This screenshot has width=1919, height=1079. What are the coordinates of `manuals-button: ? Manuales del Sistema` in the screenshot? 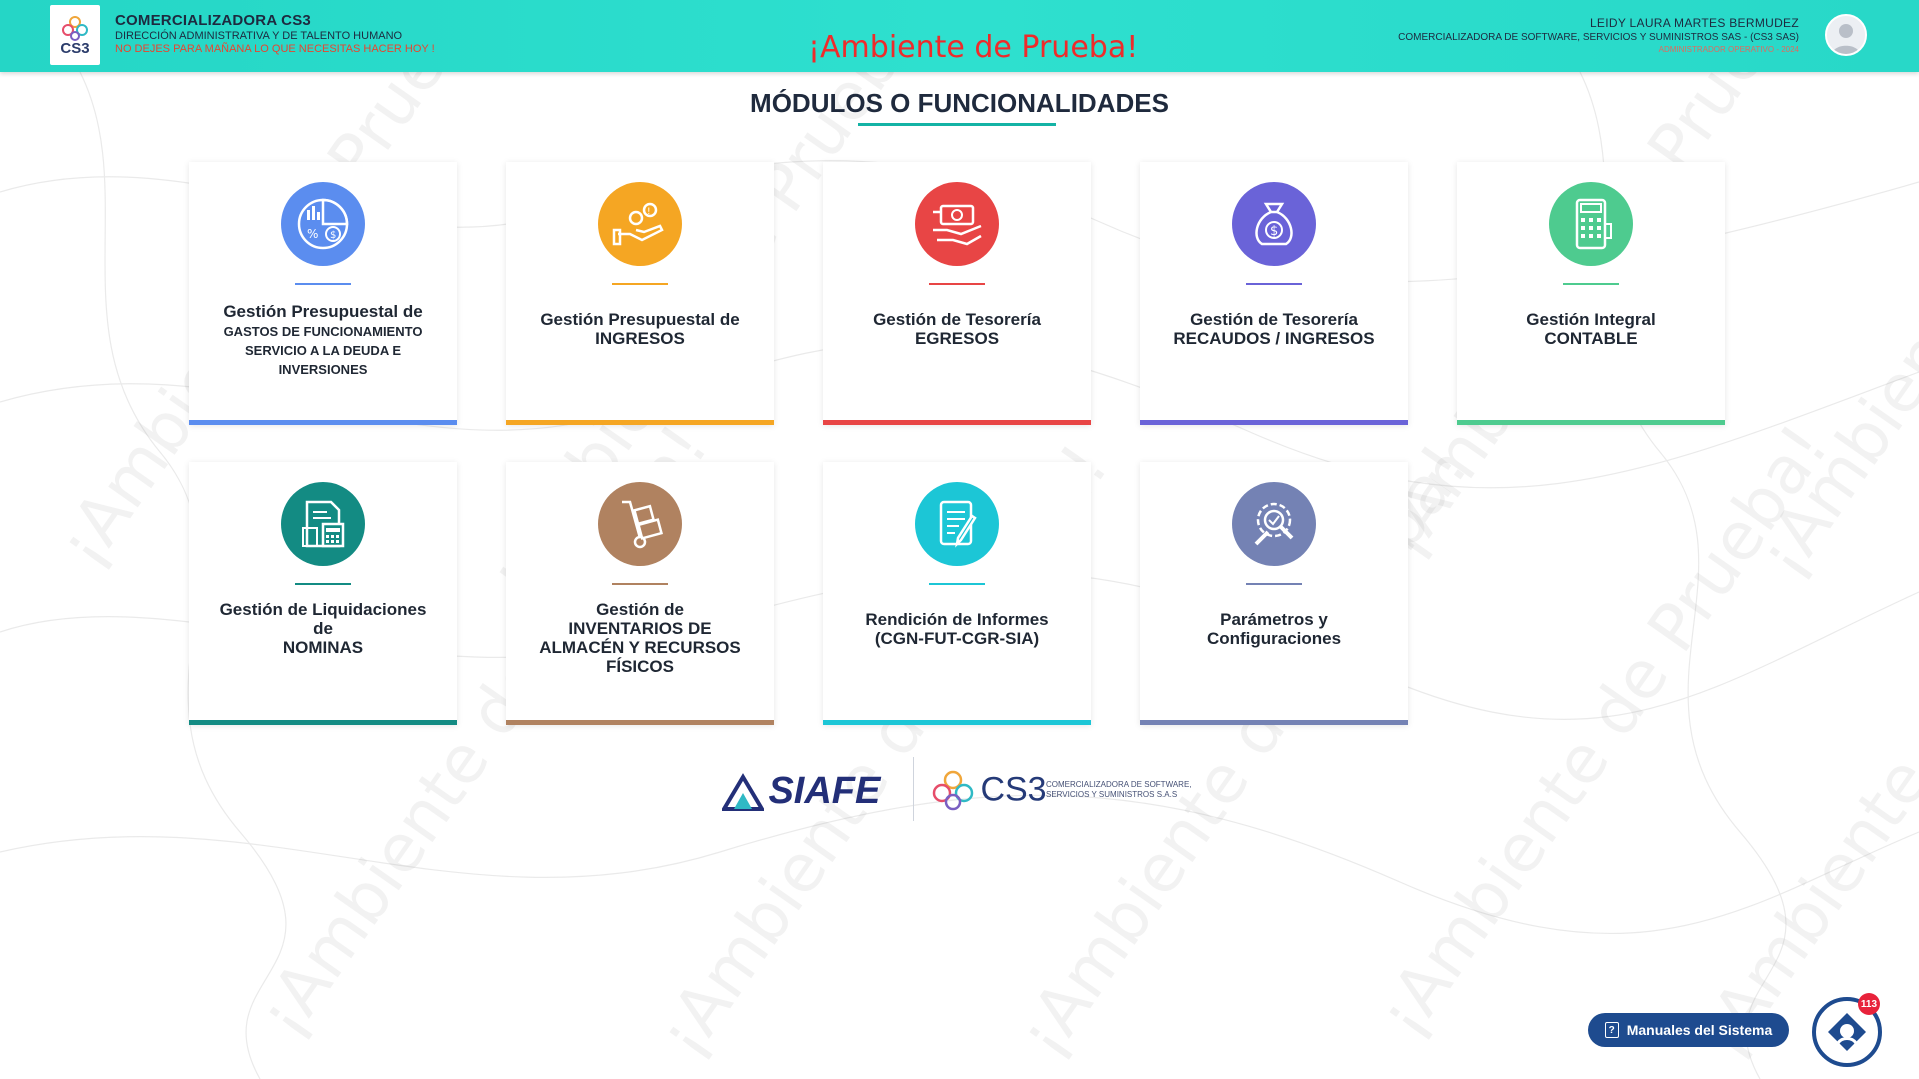 It's located at (1688, 1030).